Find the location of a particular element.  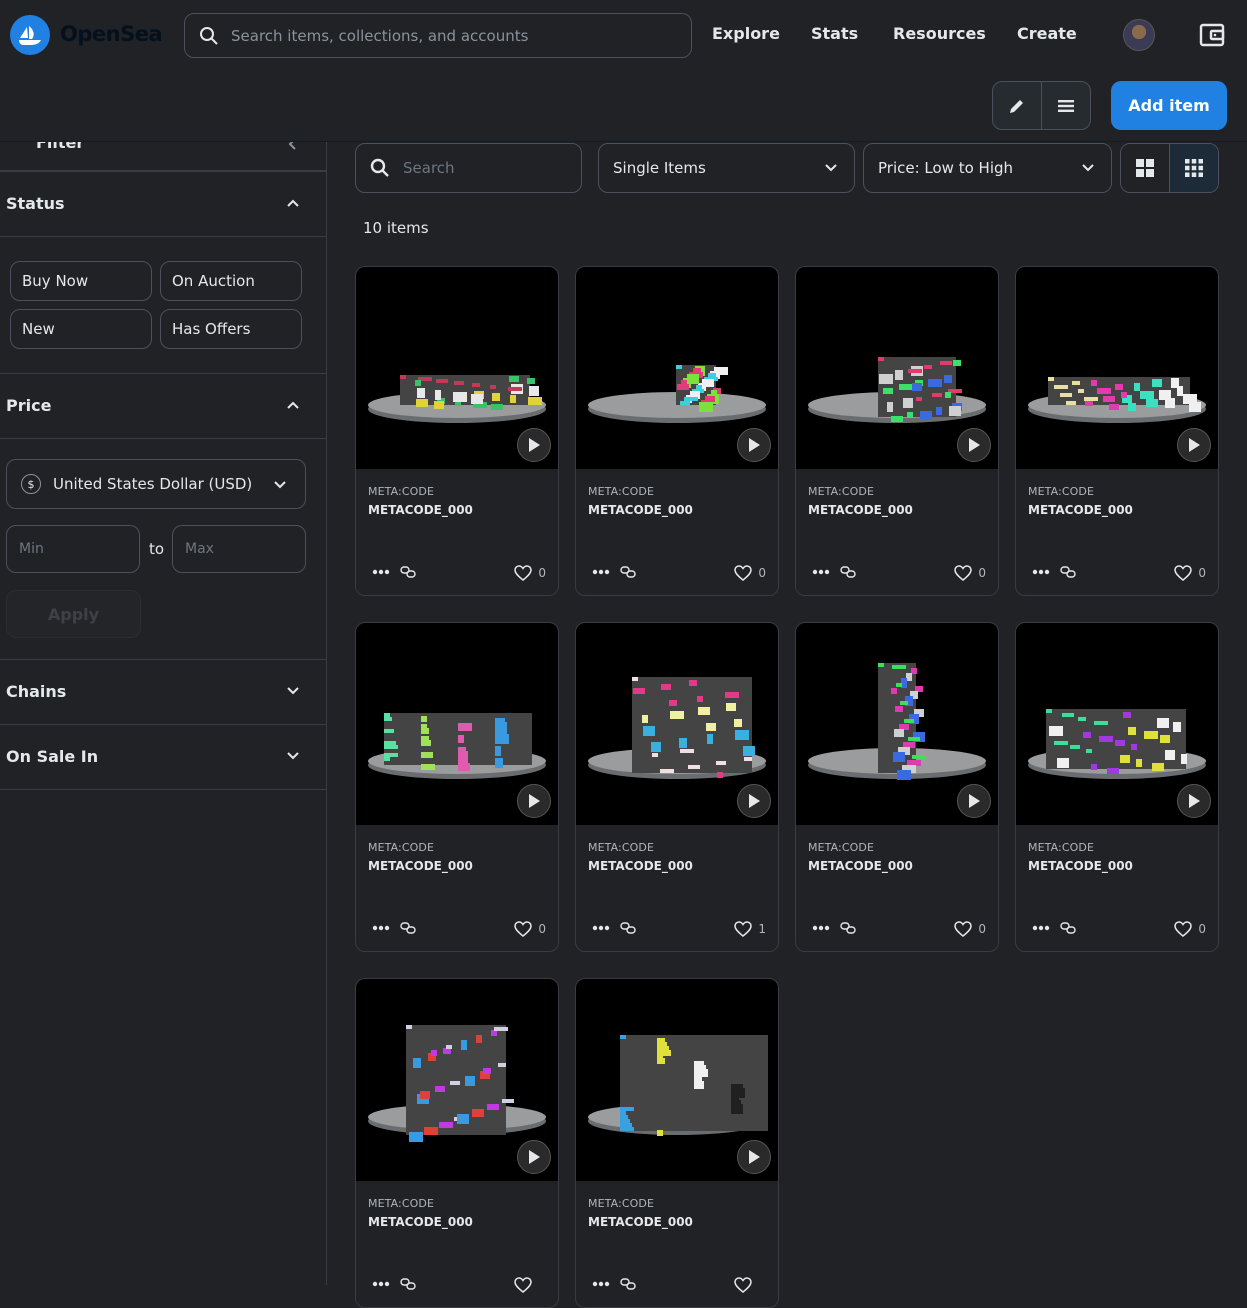

apply-button: Apply is located at coordinates (73, 614).